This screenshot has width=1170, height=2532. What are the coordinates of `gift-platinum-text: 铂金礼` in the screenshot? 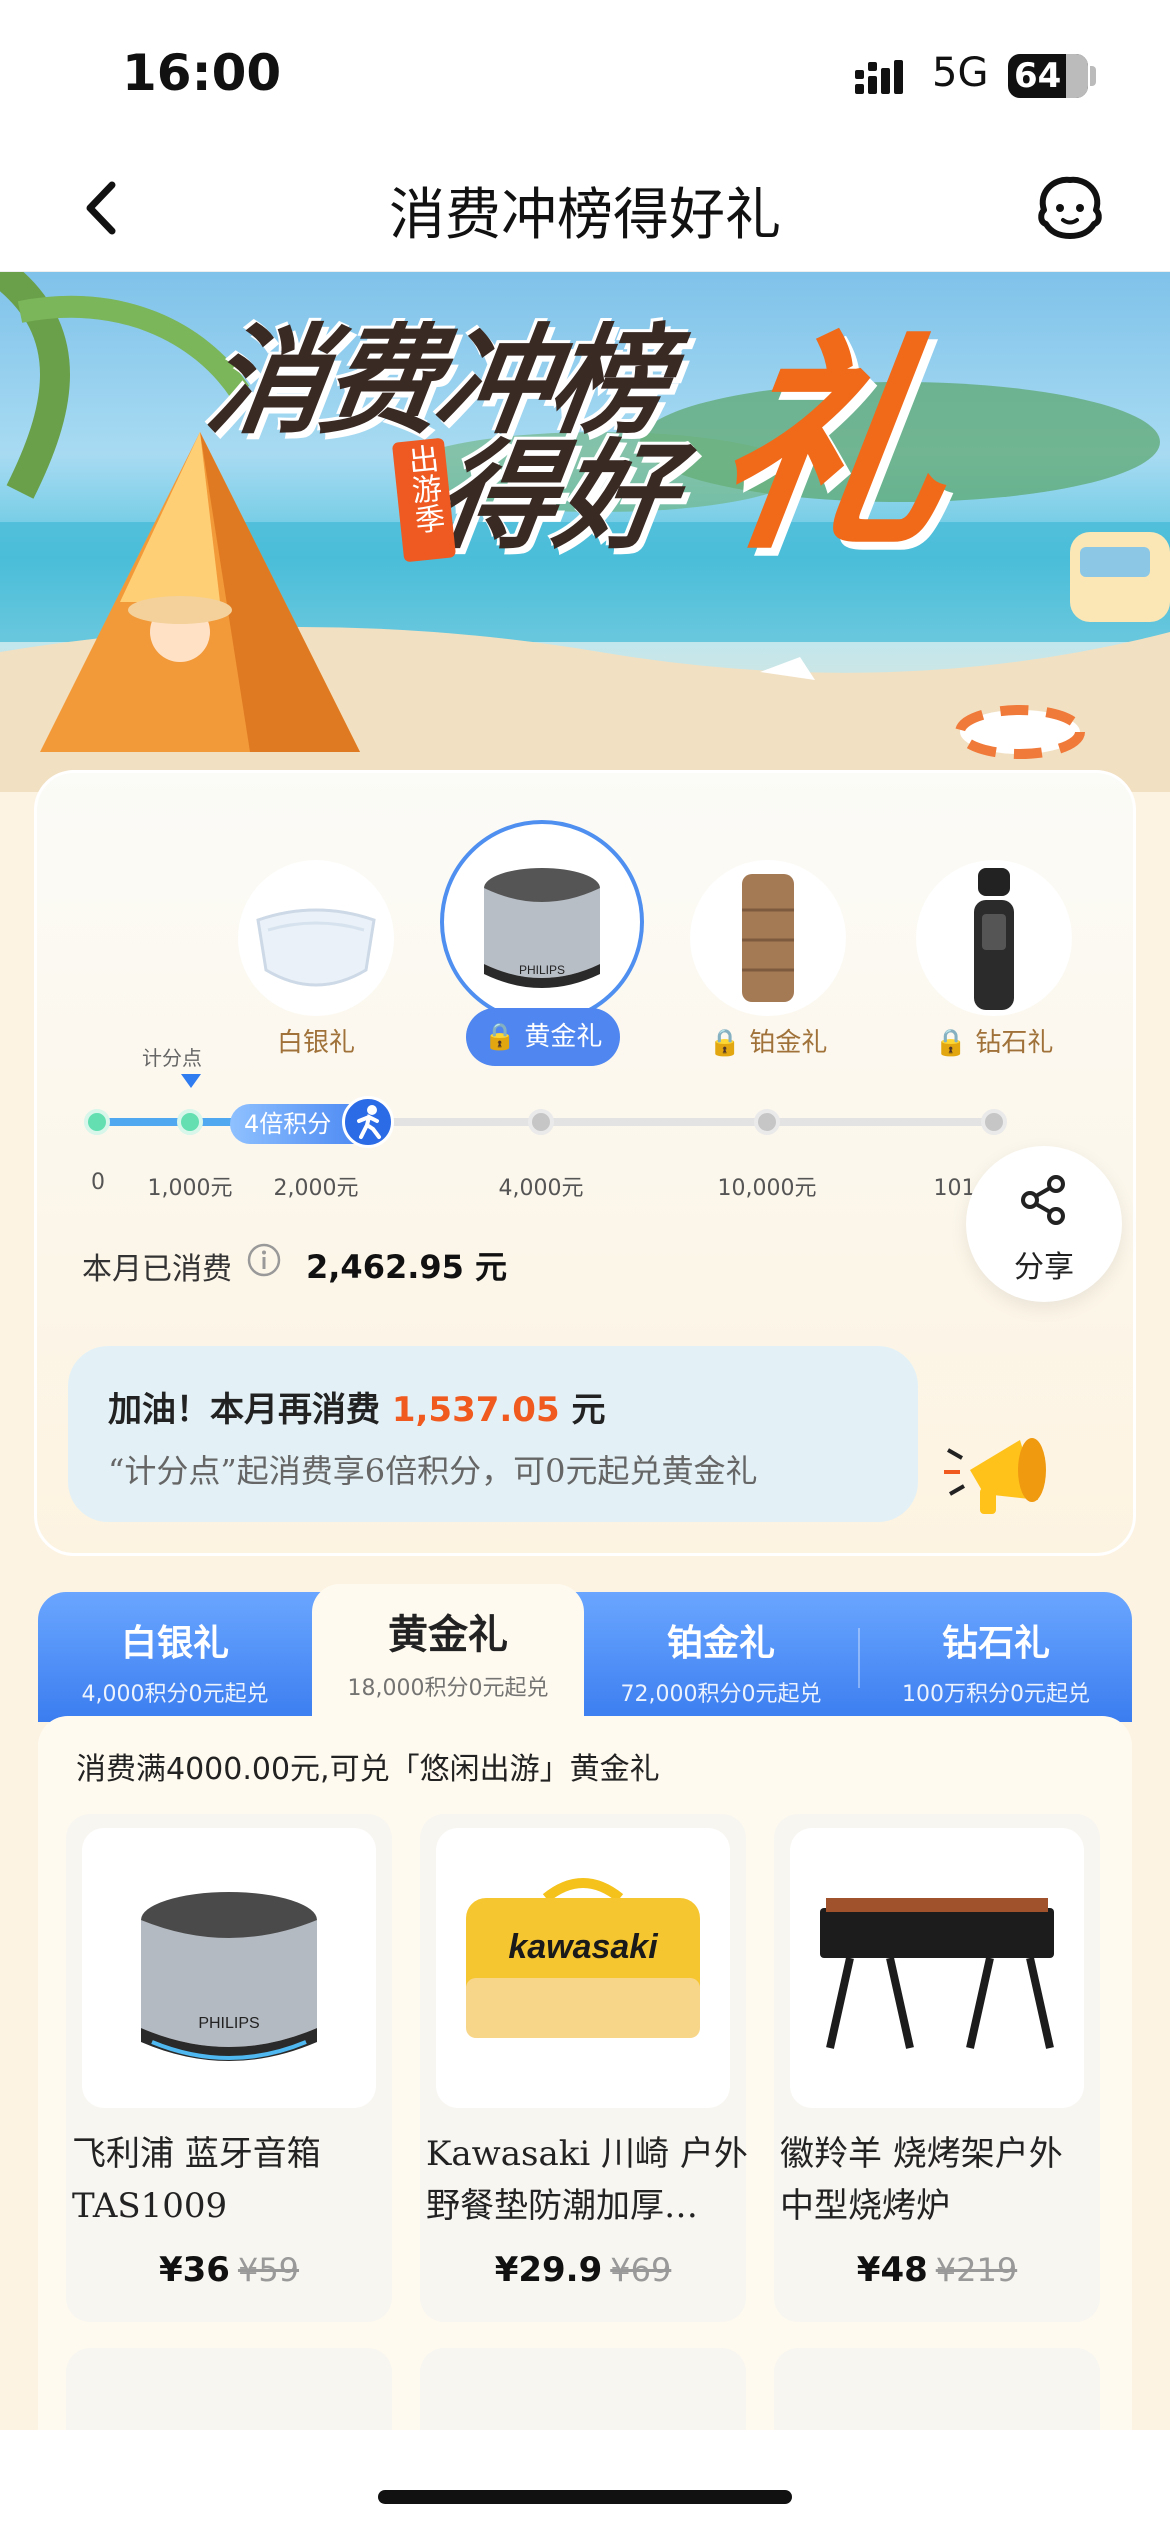 It's located at (788, 1043).